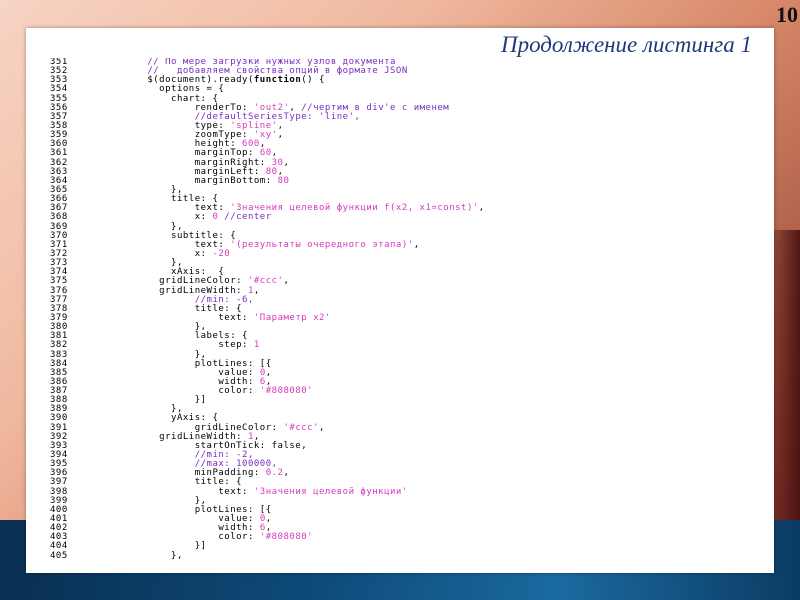 The width and height of the screenshot is (800, 600). I want to click on slide-number: 10, so click(787, 14).